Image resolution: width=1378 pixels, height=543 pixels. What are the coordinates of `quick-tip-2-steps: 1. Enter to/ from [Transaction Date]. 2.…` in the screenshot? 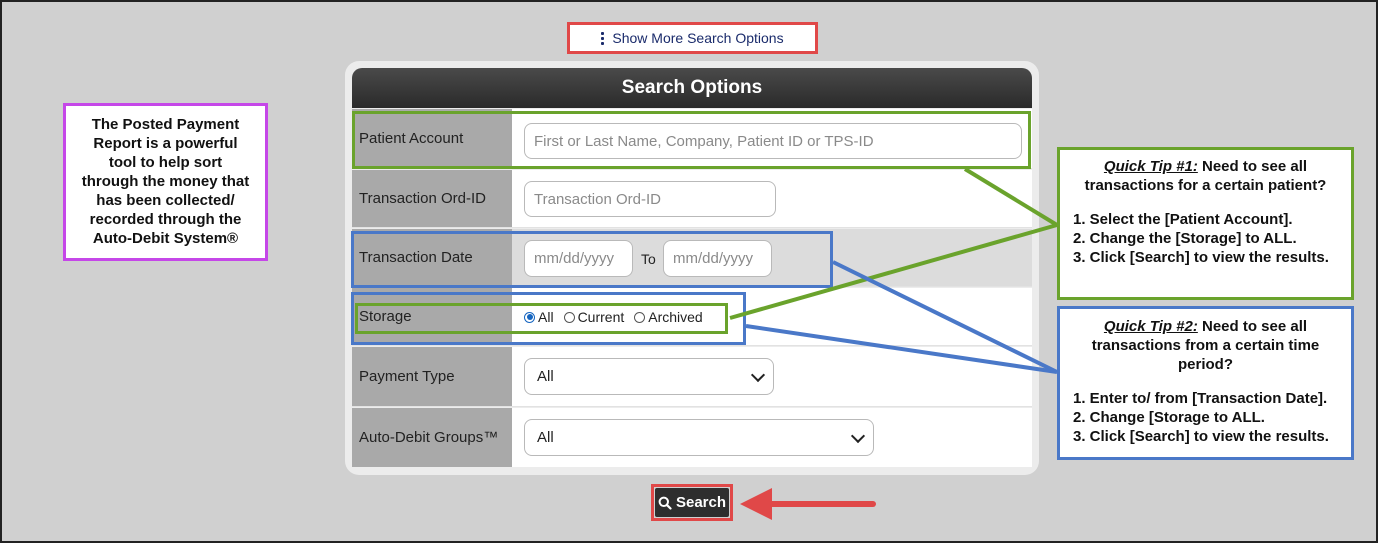 It's located at (1201, 417).